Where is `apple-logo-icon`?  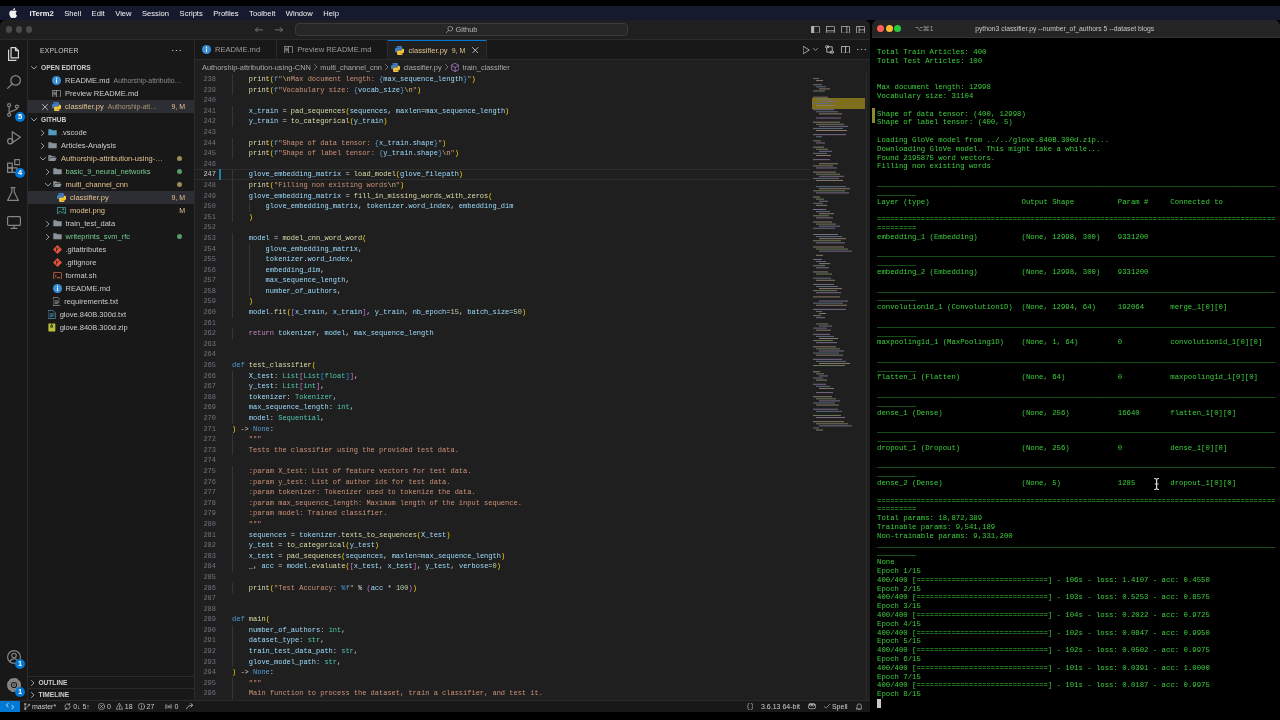
apple-logo-icon is located at coordinates (13, 13).